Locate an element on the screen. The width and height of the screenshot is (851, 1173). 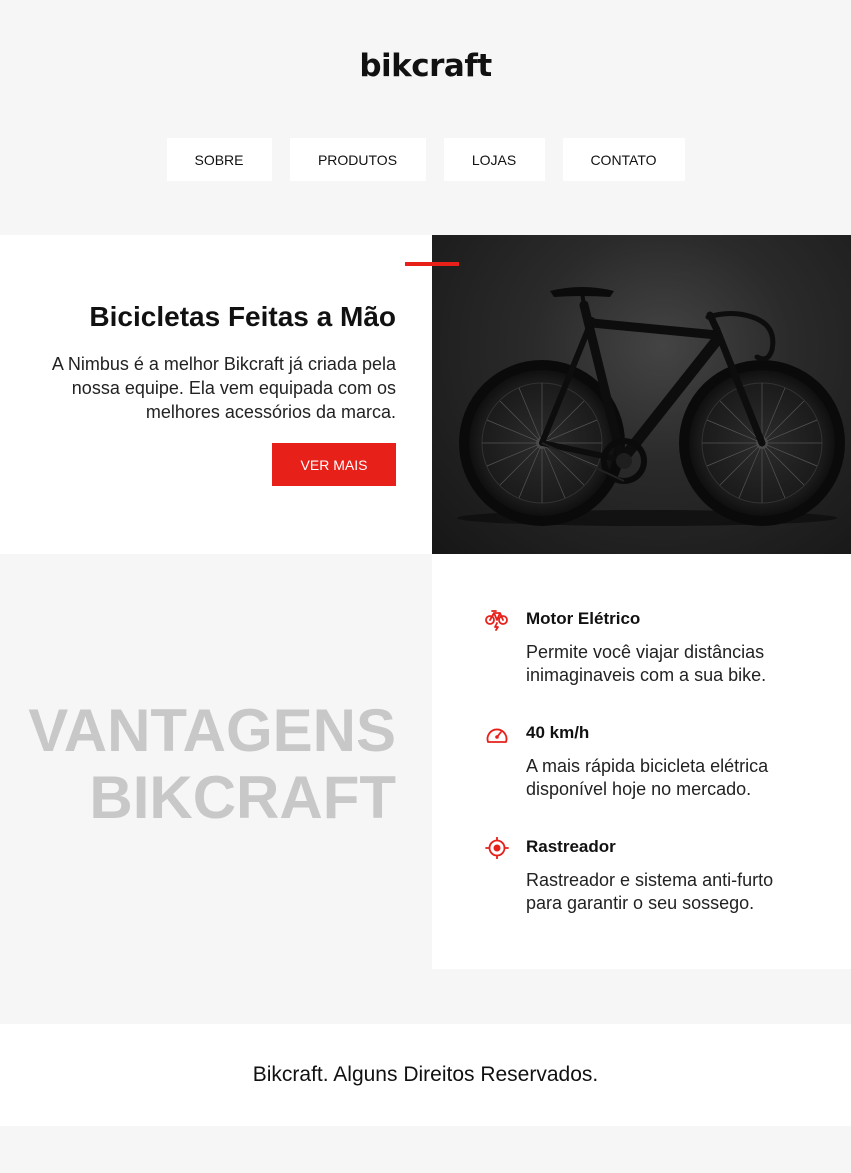
speedometer-icon is located at coordinates (497, 733).